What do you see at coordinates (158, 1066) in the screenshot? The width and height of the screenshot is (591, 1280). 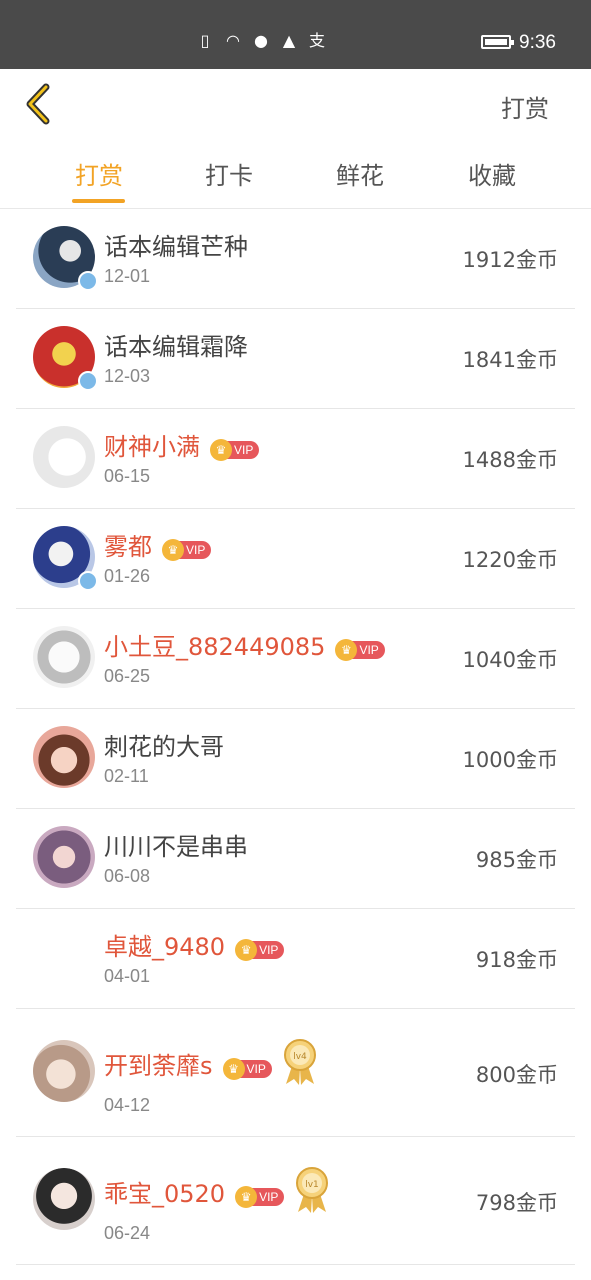 I see `user-name-text: 开到荼靡s` at bounding box center [158, 1066].